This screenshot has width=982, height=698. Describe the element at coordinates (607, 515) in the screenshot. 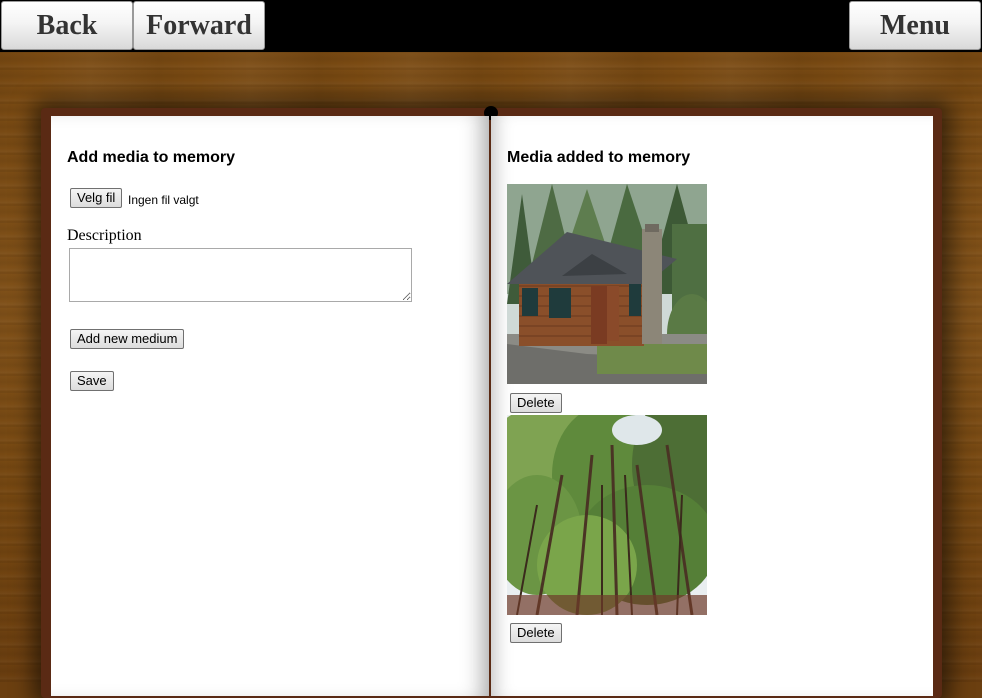

I see `media-image-forest` at that location.